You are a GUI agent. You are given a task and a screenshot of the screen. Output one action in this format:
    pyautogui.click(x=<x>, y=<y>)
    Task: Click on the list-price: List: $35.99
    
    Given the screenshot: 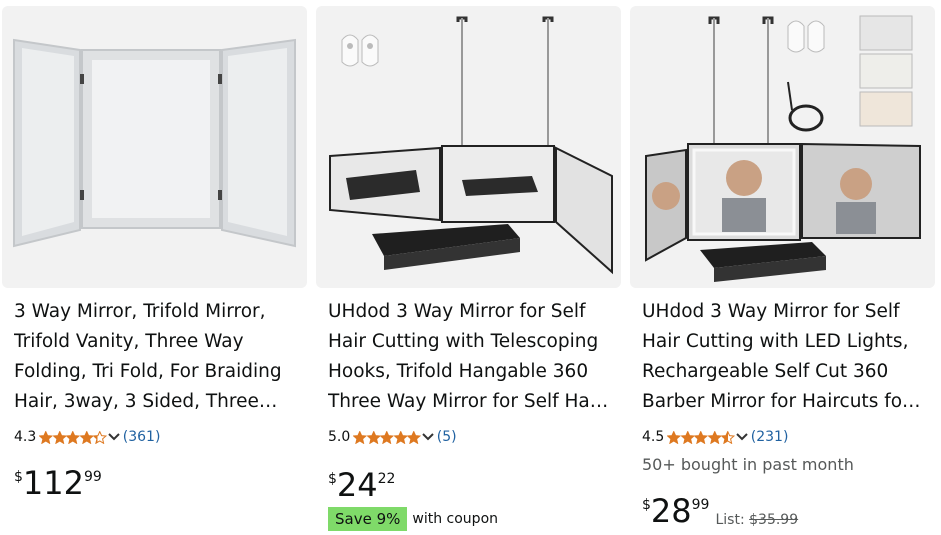 What is the action you would take?
    pyautogui.click(x=756, y=520)
    